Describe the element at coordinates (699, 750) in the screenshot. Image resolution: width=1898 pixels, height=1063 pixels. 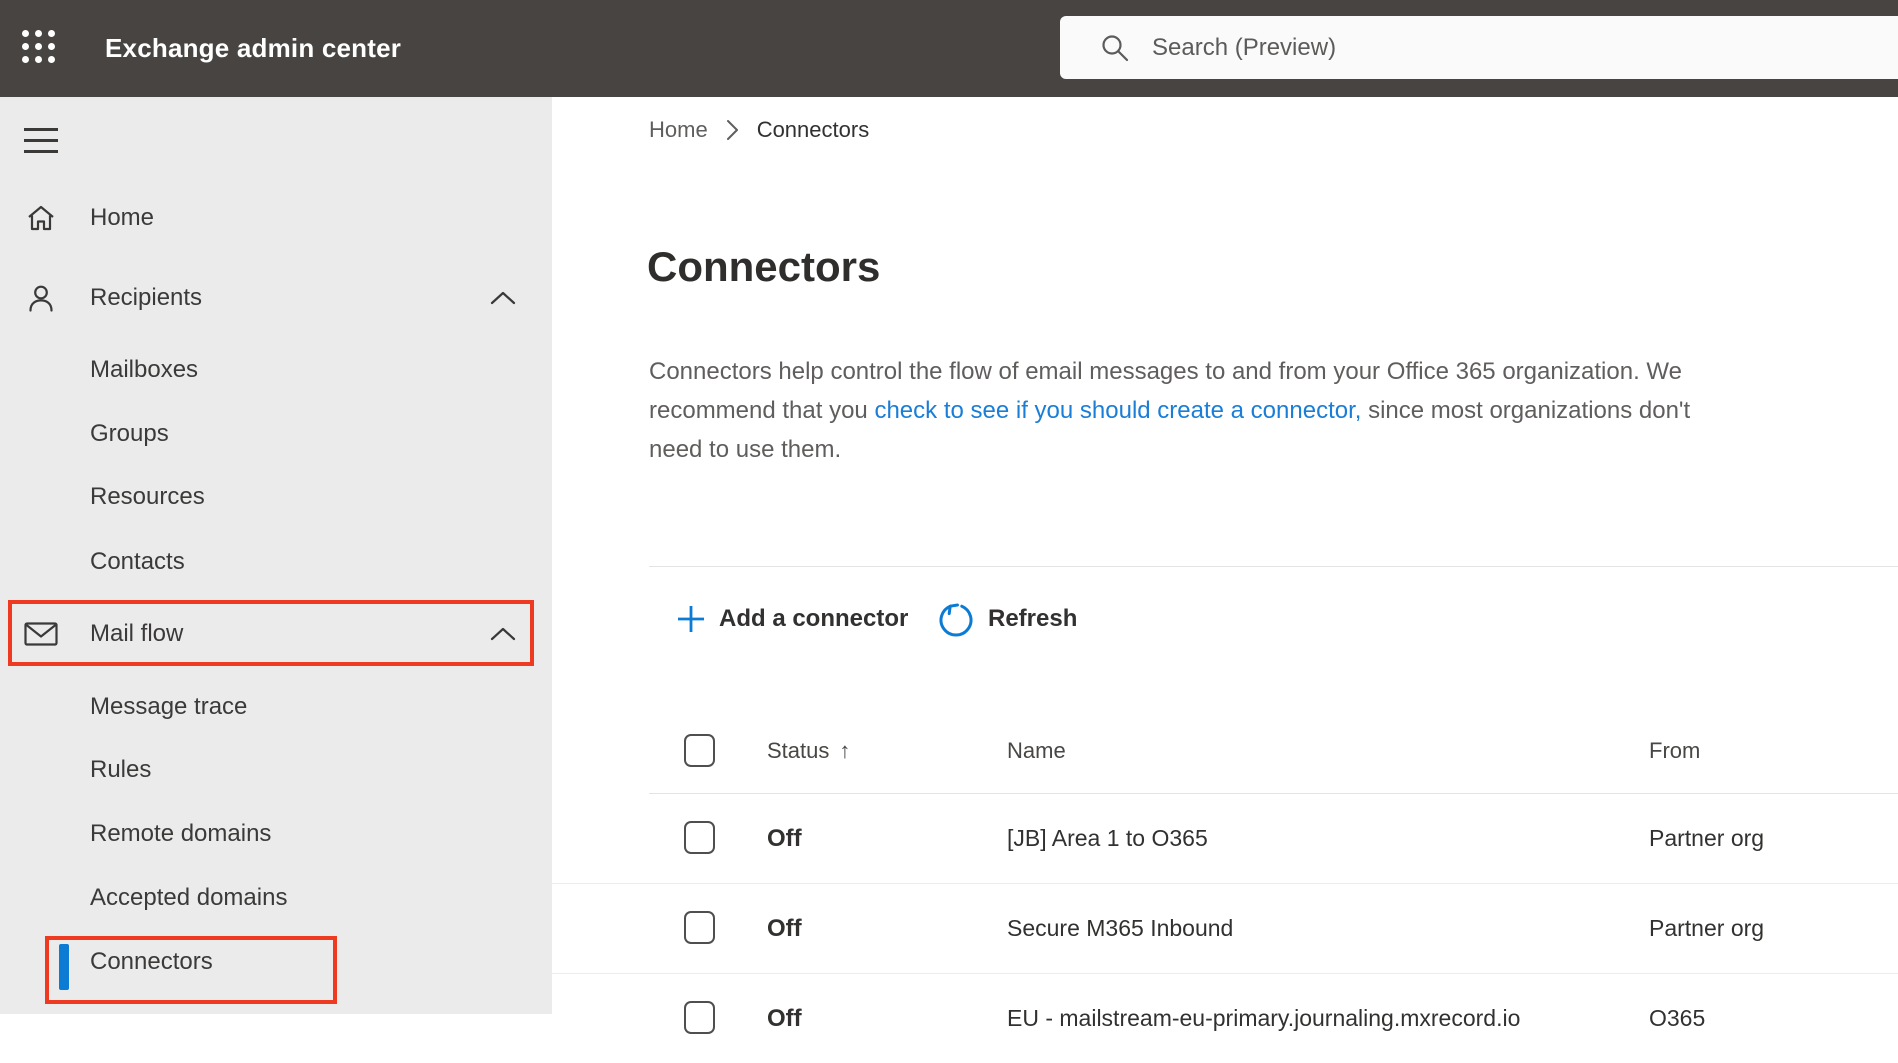
I see `select-all-checkbox` at that location.